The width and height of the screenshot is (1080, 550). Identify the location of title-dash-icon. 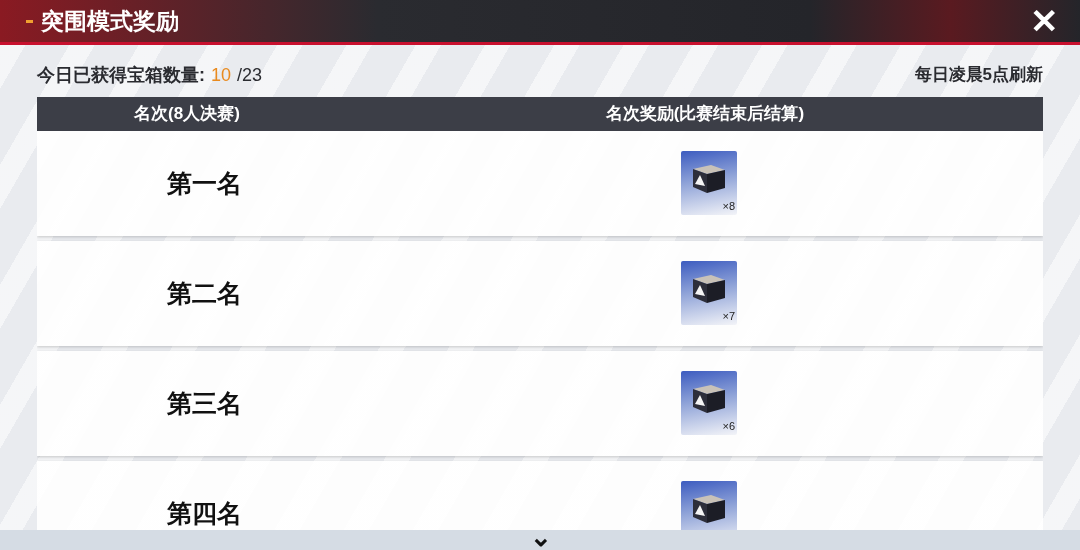
(29, 21).